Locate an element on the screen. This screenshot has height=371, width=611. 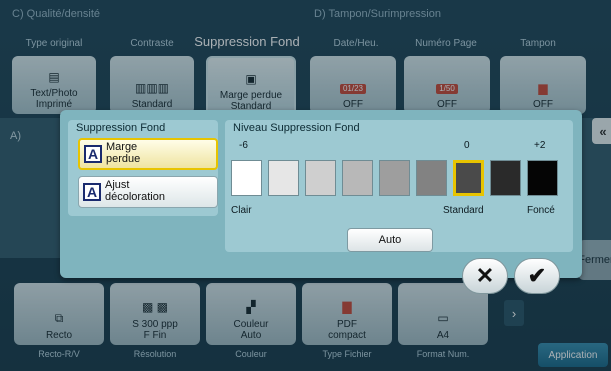
scale-standard-label: Standard is located at coordinates (463, 210).